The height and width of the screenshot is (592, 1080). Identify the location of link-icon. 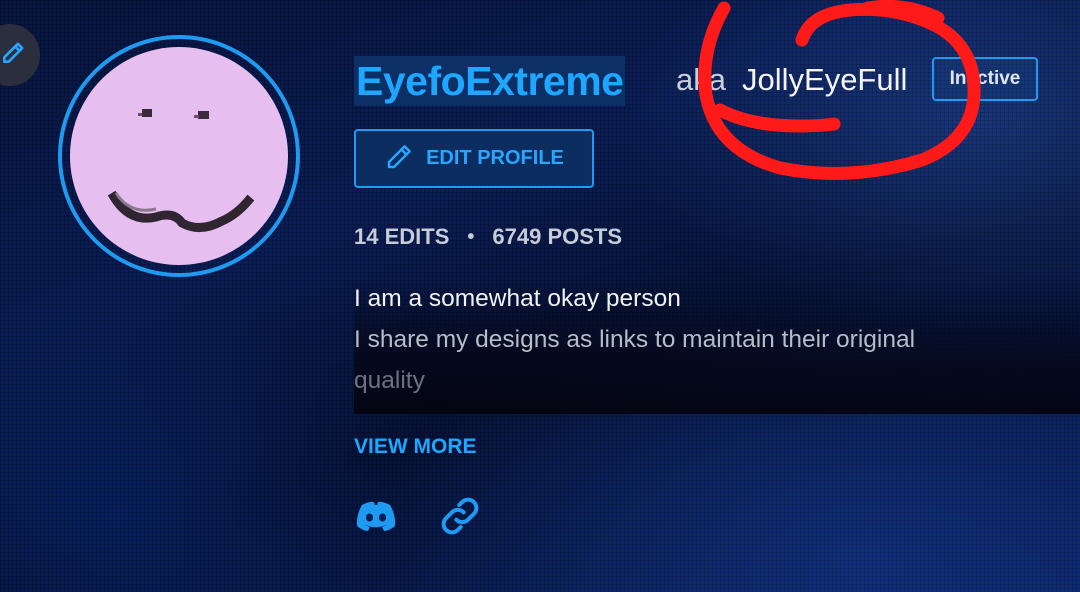
(460, 518).